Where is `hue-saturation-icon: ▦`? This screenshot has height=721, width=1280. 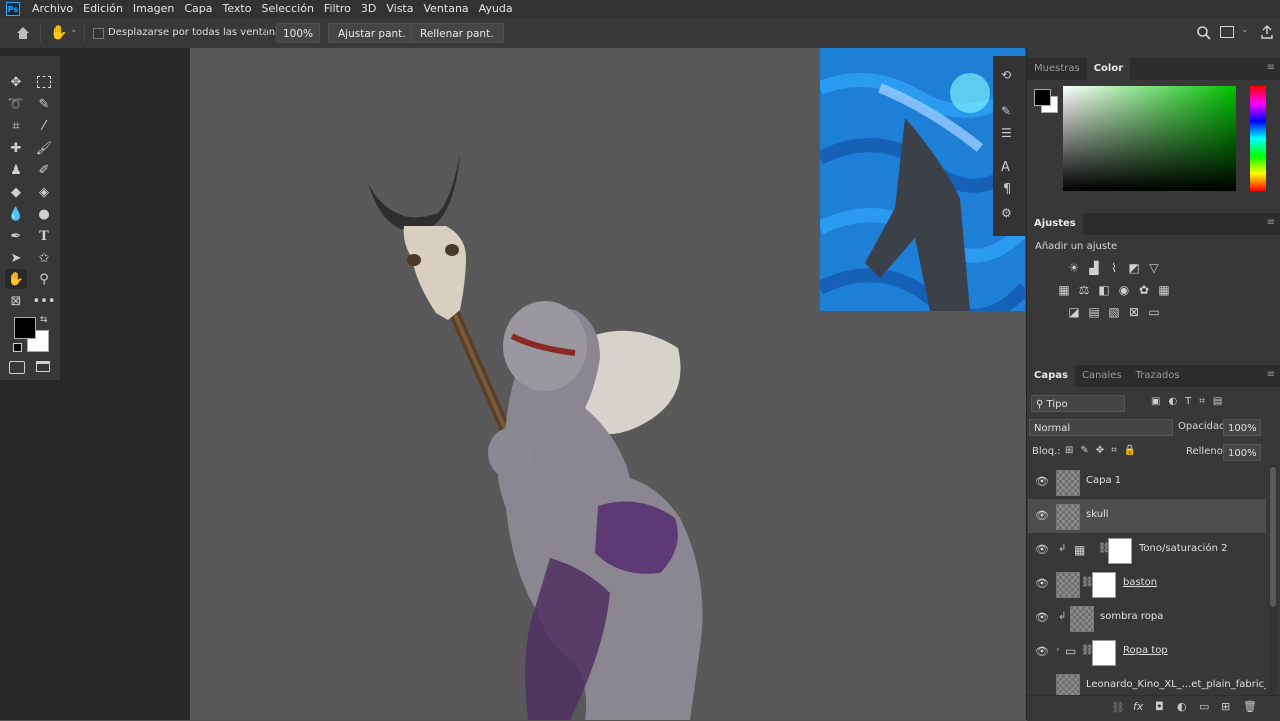
hue-saturation-icon: ▦ is located at coordinates (1064, 290).